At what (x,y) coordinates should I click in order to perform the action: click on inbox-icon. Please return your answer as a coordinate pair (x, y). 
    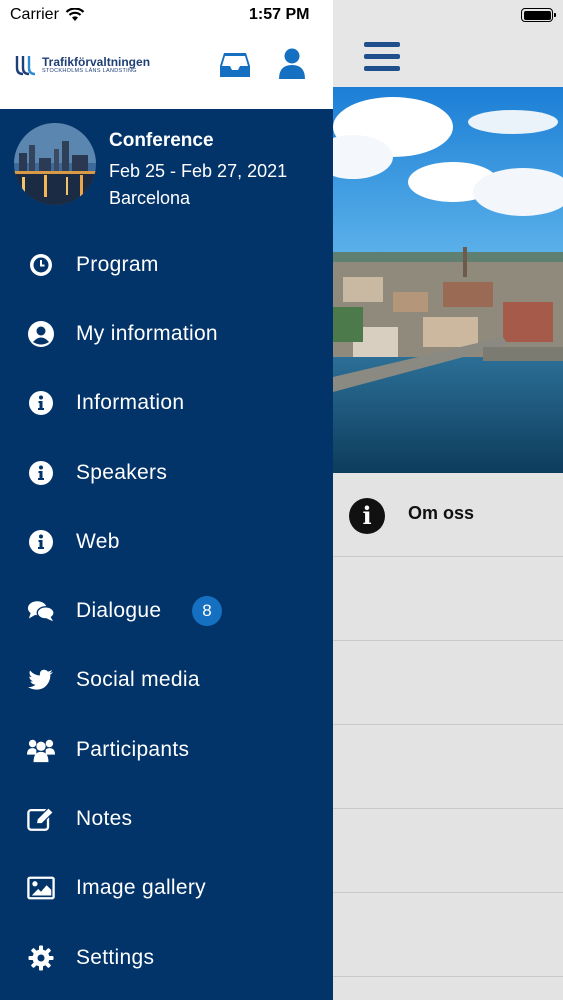
    Looking at the image, I should click on (235, 65).